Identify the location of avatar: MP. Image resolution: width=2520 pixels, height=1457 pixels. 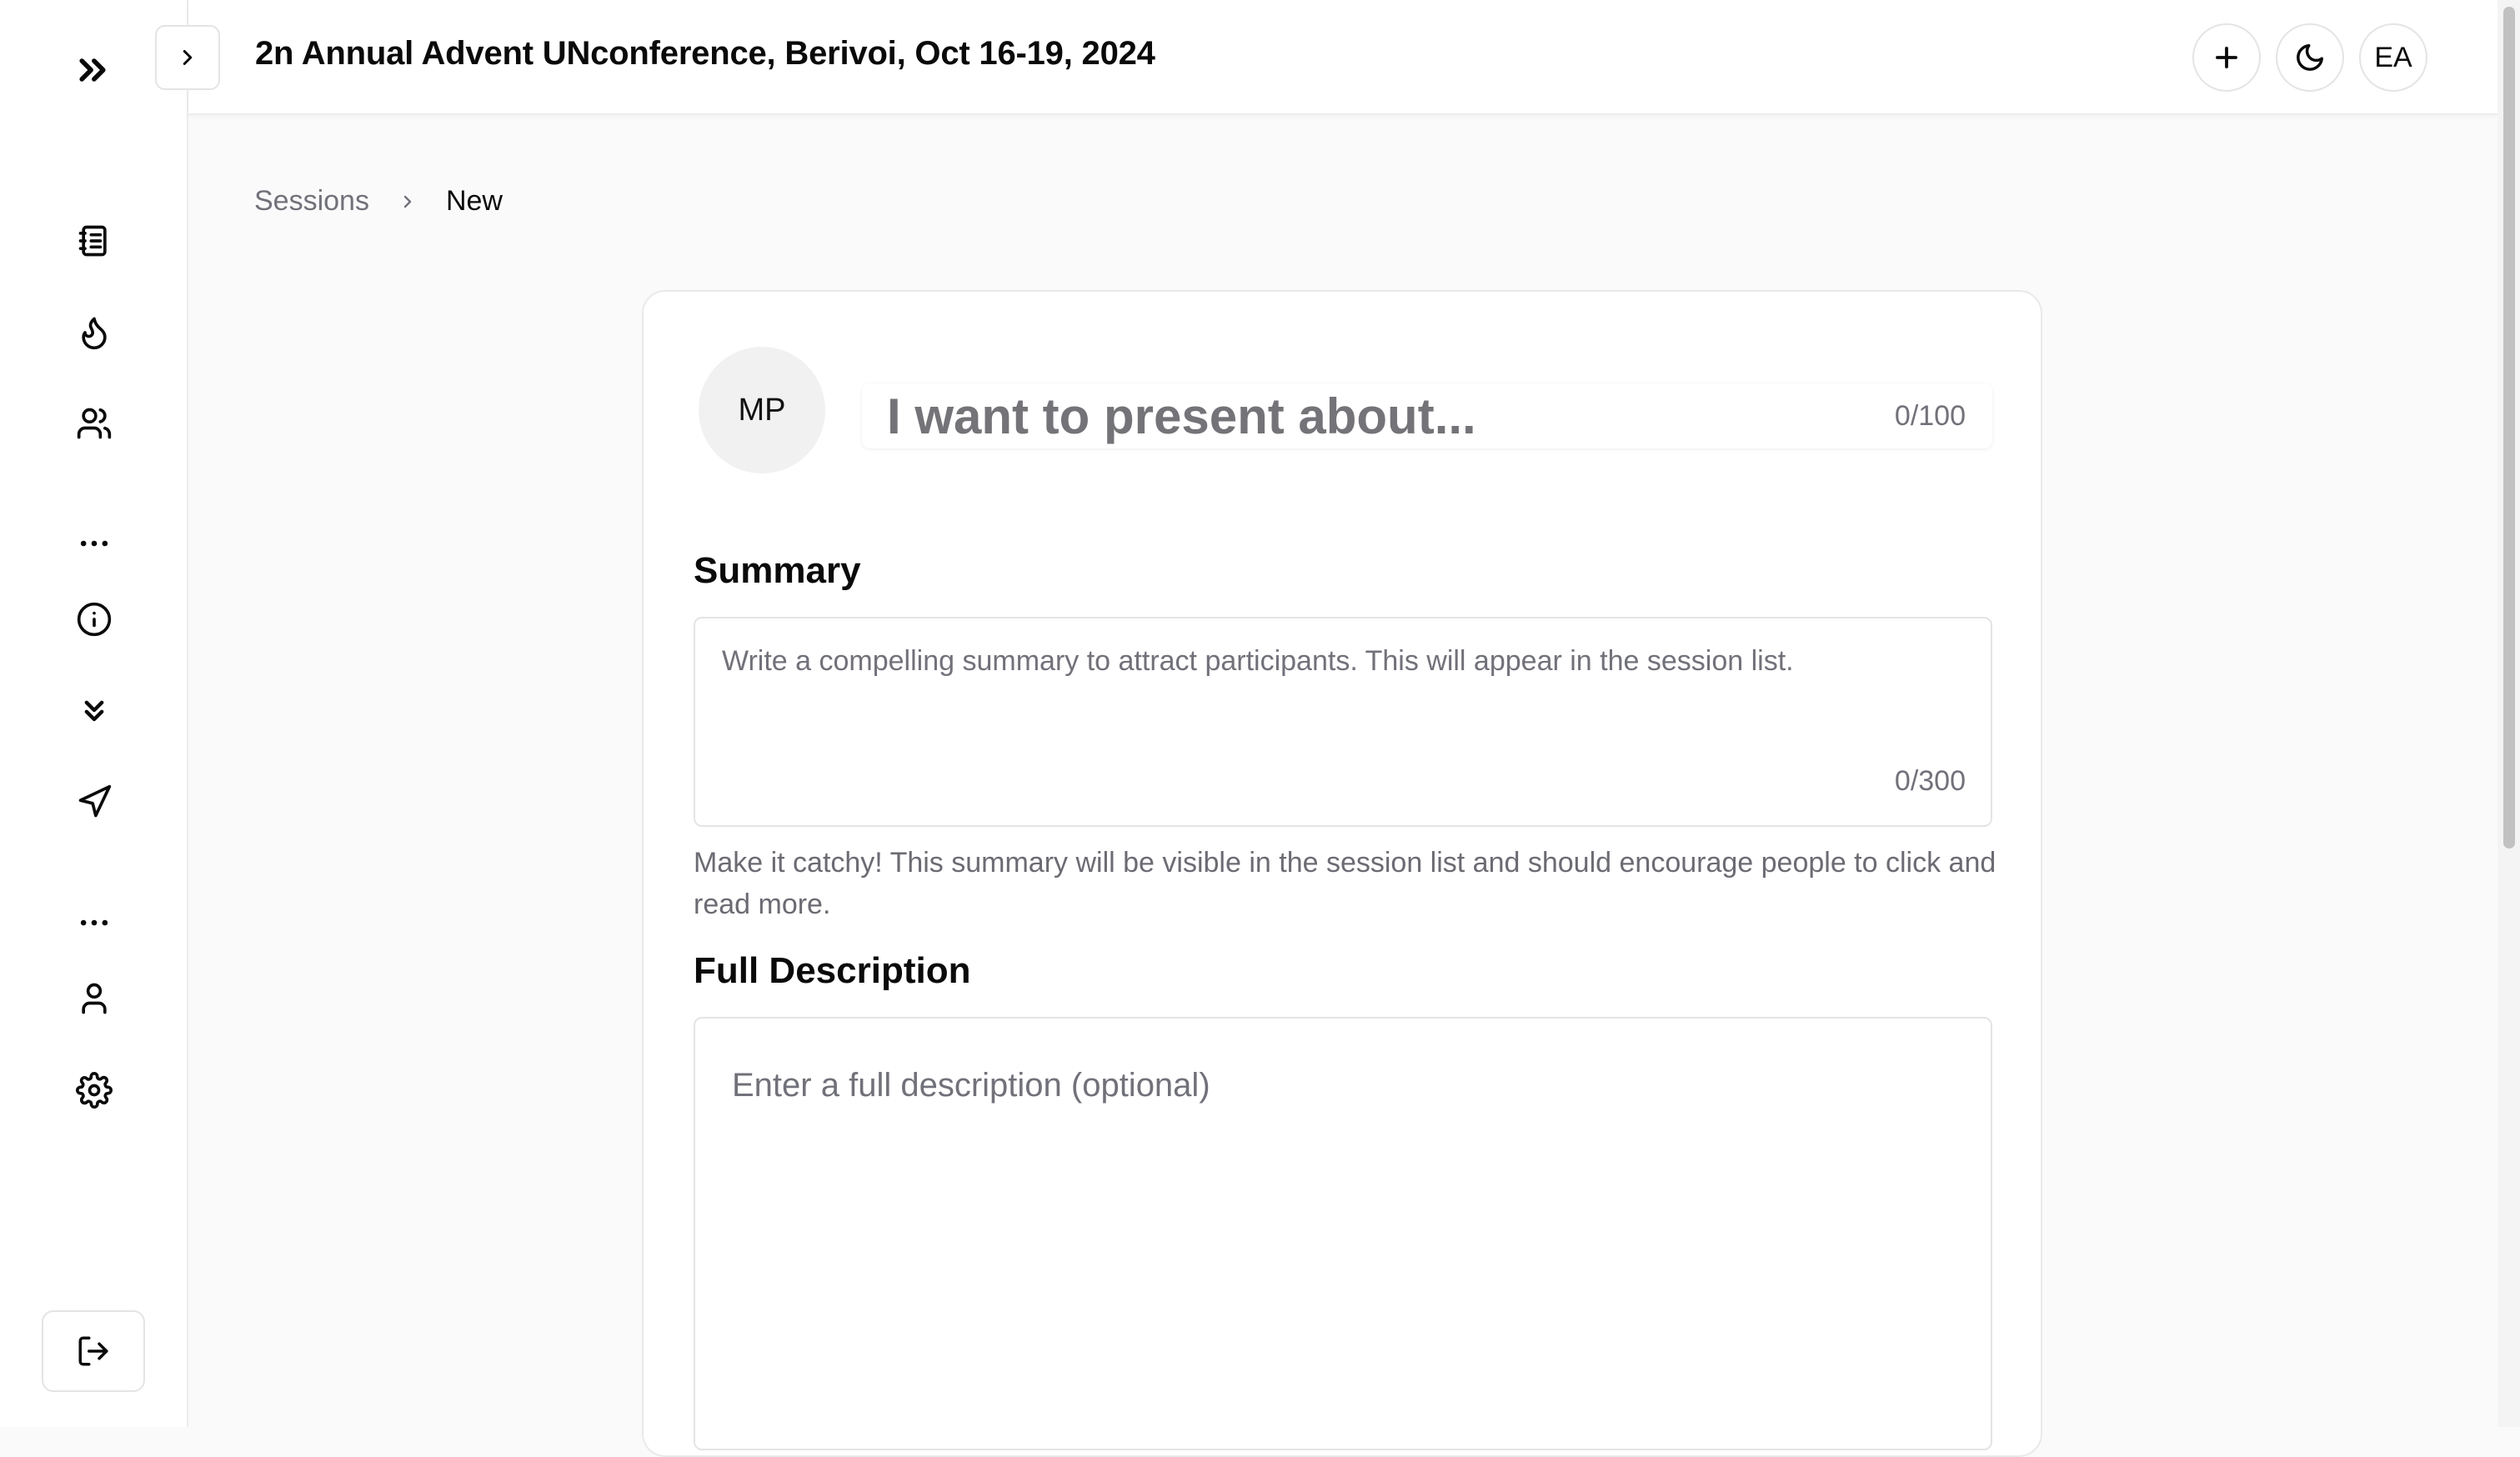
(762, 410).